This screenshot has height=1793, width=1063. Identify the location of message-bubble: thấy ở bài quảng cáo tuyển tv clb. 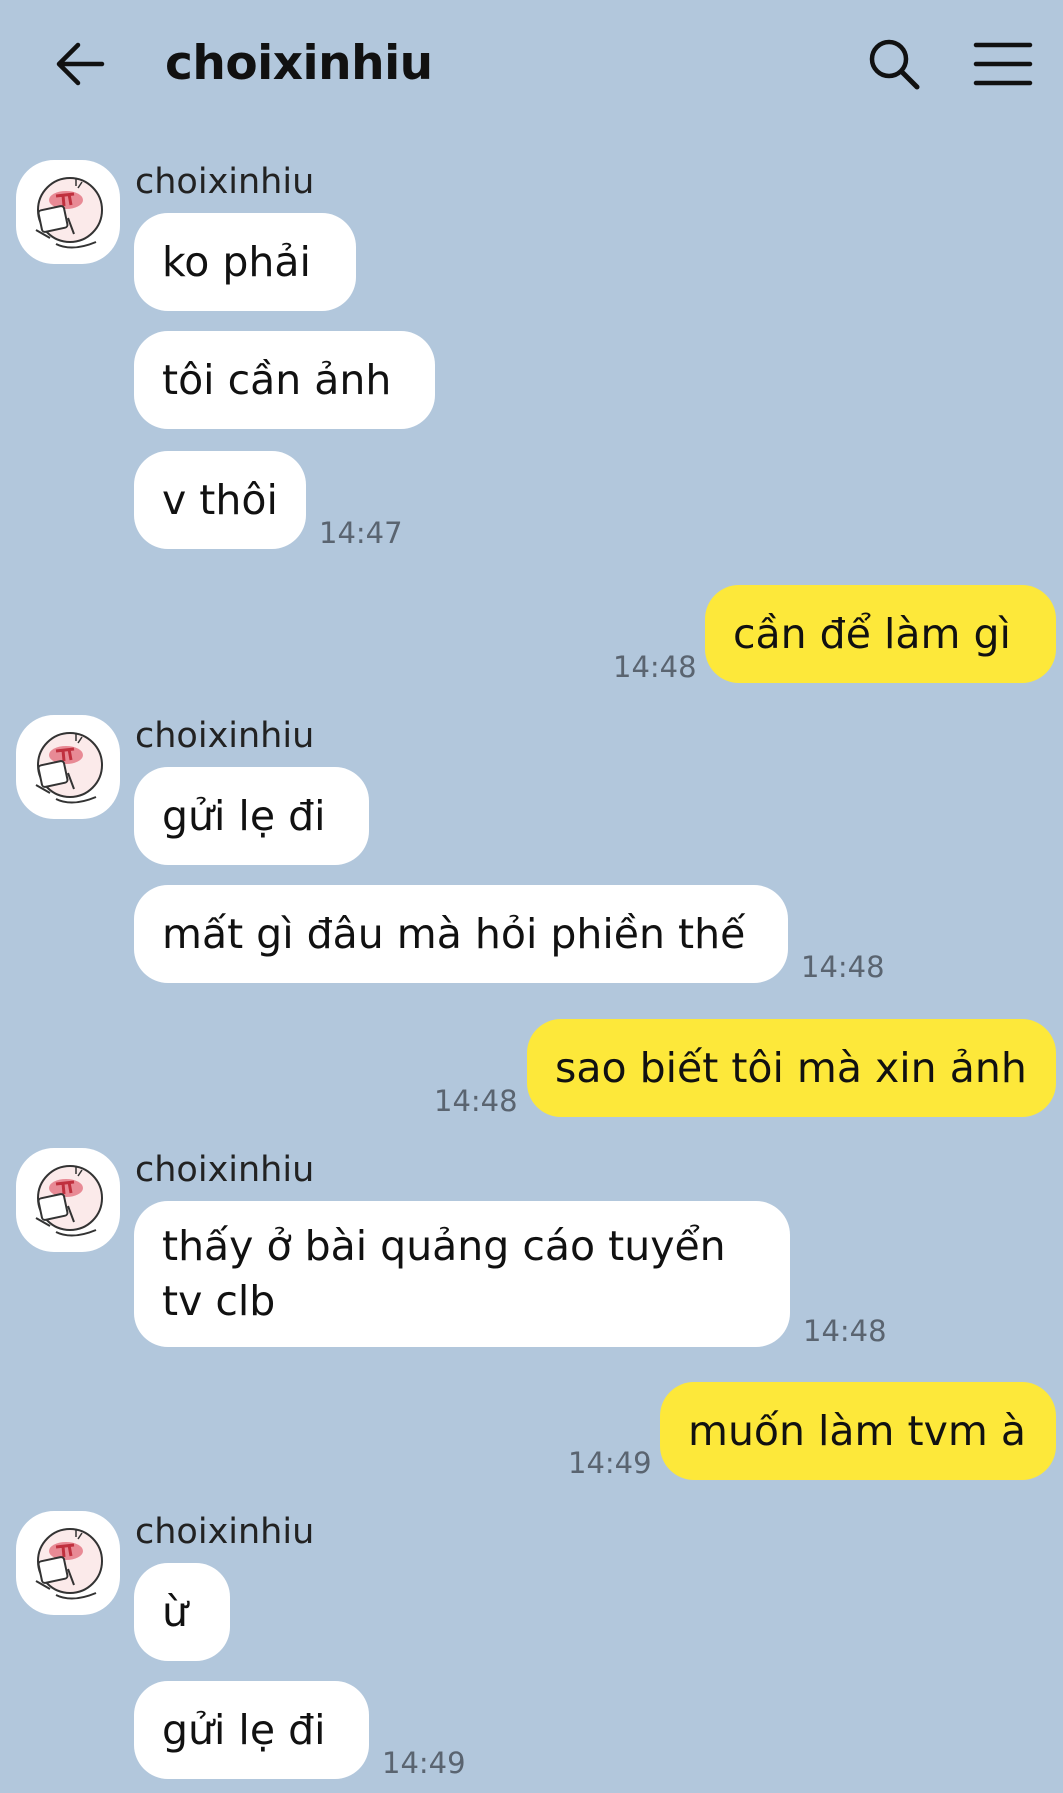
(462, 1274).